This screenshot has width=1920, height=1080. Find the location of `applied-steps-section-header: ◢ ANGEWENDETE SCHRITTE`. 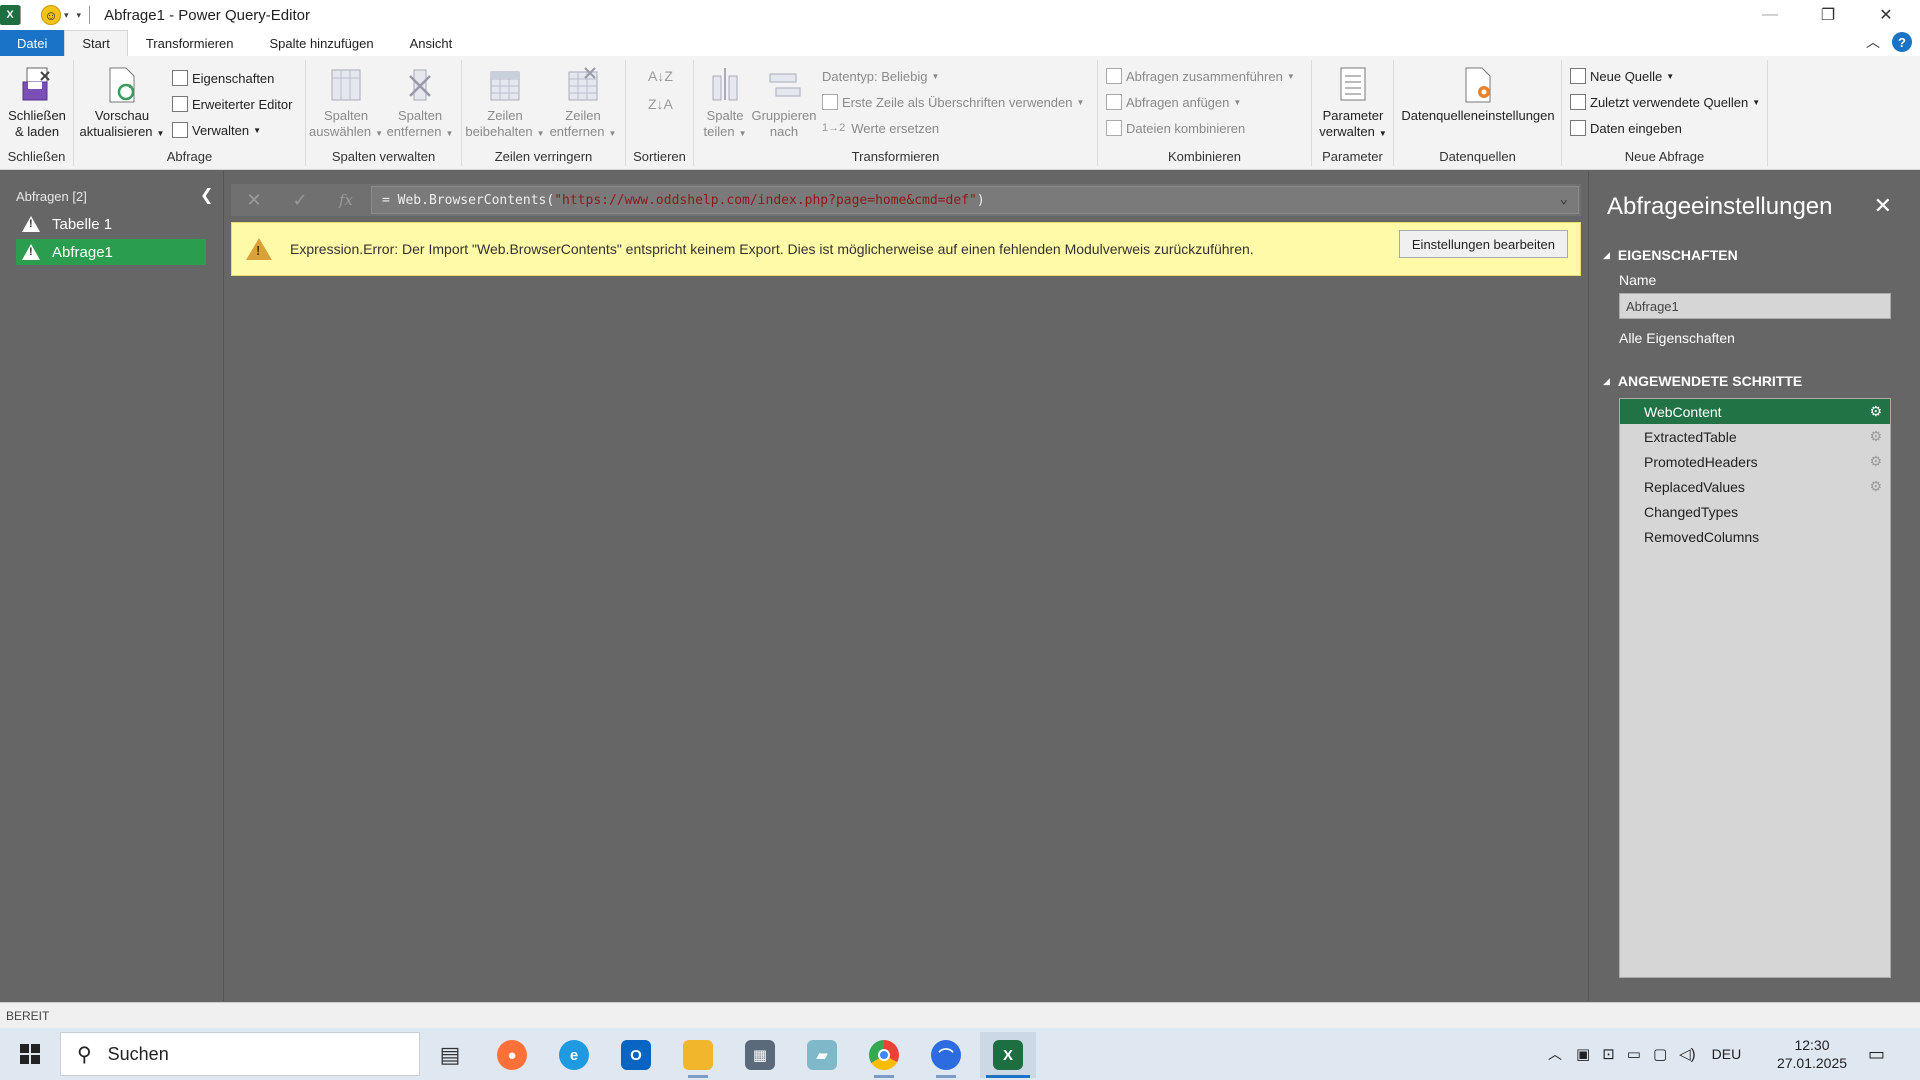

applied-steps-section-header: ◢ ANGEWENDETE SCHRITTE is located at coordinates (1702, 381).